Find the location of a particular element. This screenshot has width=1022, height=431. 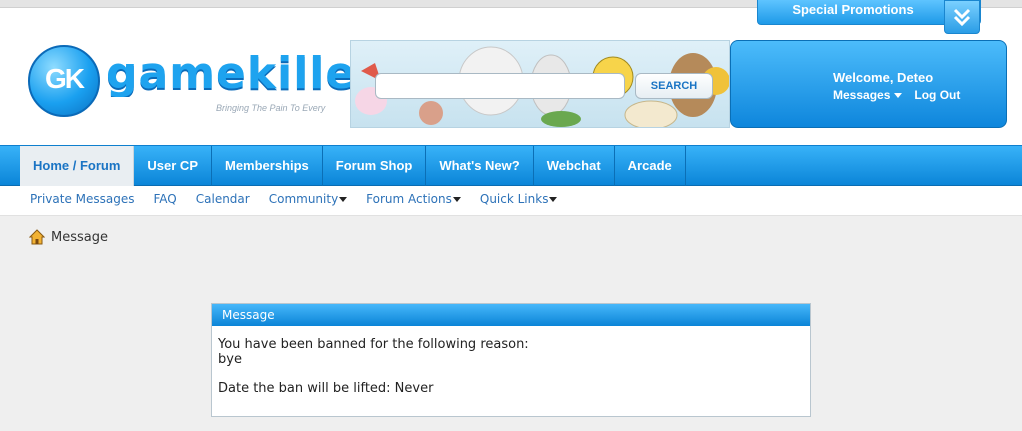

breadcrumb: Message is located at coordinates (68, 237).